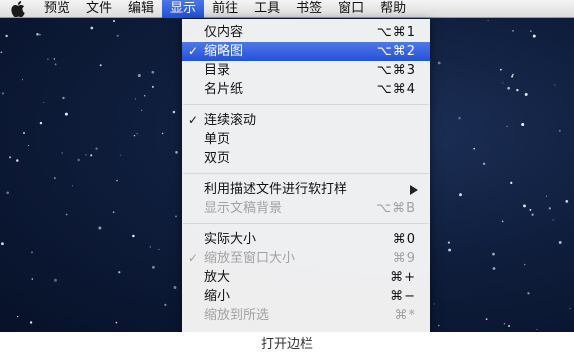 This screenshot has height=358, width=574. Describe the element at coordinates (306, 120) in the screenshot. I see `menu-item-continuous-scroll: ✓ 连续滚动` at that location.